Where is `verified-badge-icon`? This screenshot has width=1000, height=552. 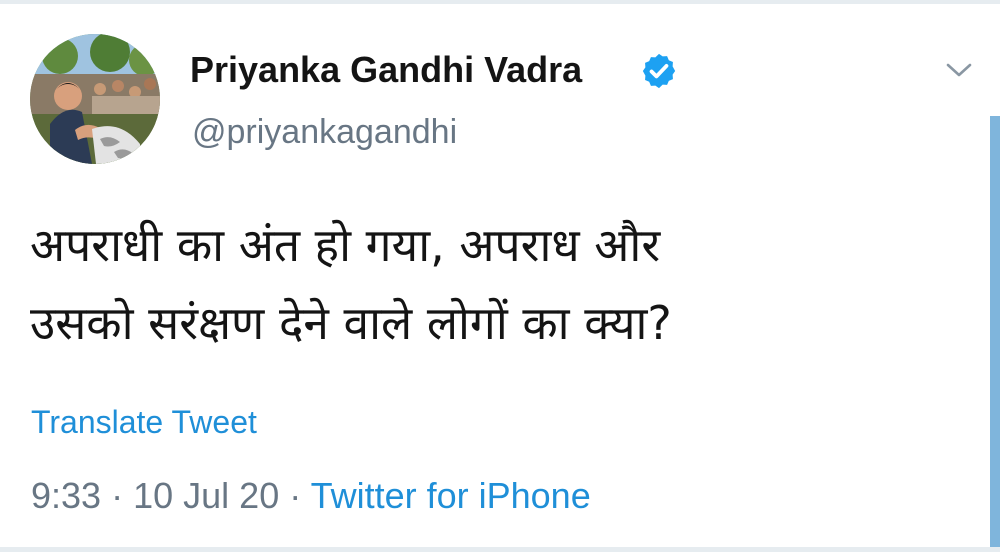
verified-badge-icon is located at coordinates (659, 71).